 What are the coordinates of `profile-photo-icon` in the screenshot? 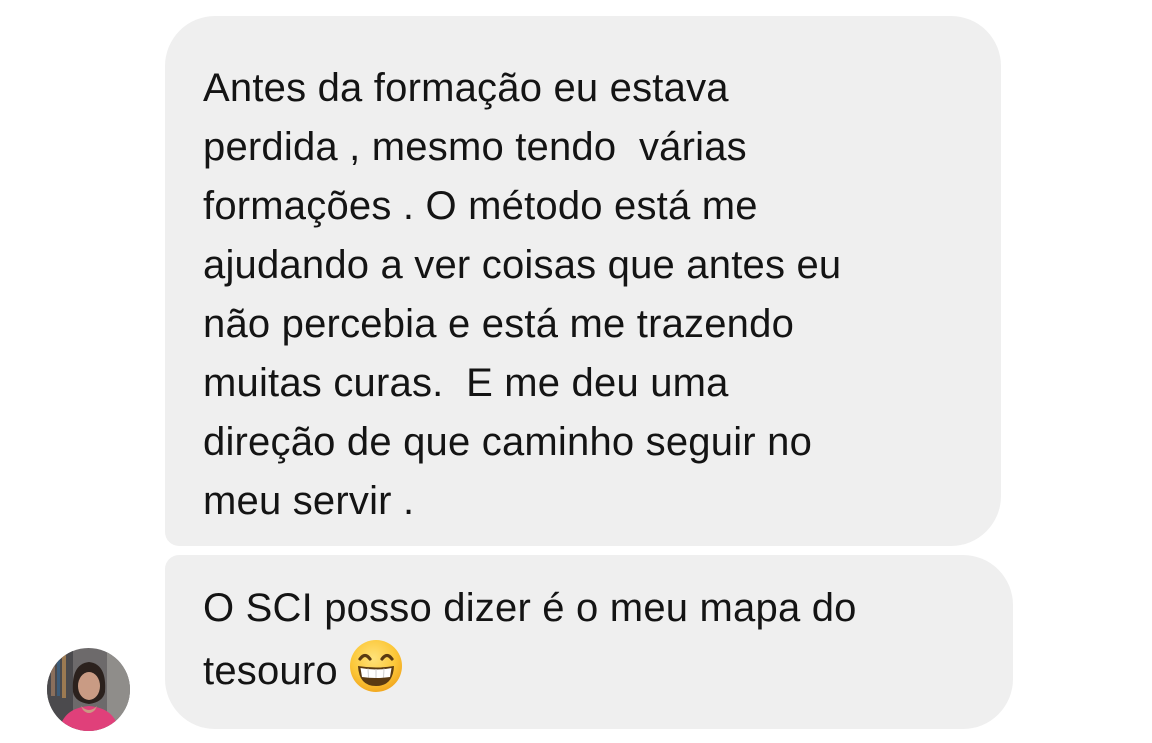 It's located at (88, 689).